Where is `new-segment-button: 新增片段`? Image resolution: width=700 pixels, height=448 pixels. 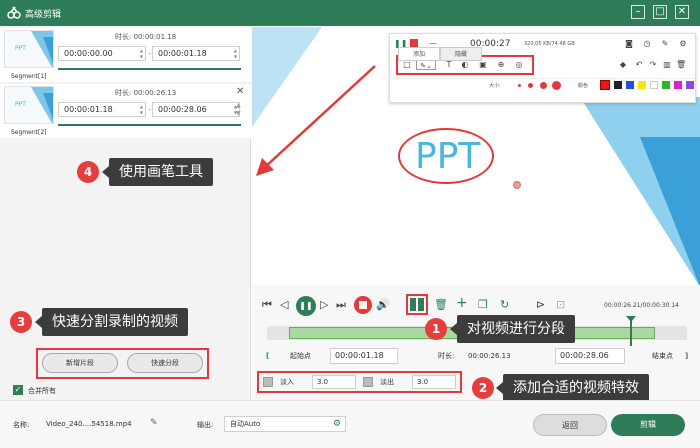 new-segment-button: 新增片段 is located at coordinates (80, 363).